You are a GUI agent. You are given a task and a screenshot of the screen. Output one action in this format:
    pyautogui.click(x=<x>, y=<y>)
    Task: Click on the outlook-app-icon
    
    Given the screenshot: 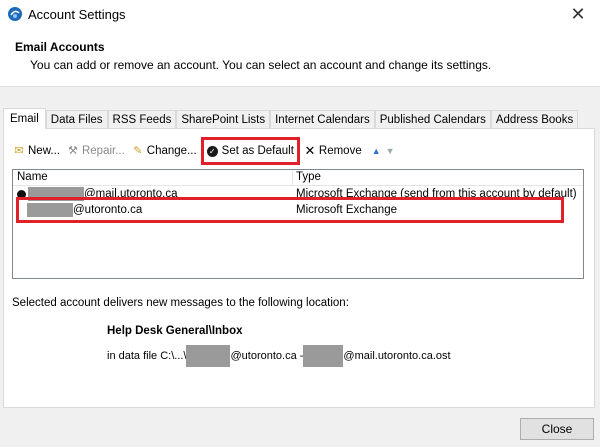 What is the action you would take?
    pyautogui.click(x=15, y=14)
    